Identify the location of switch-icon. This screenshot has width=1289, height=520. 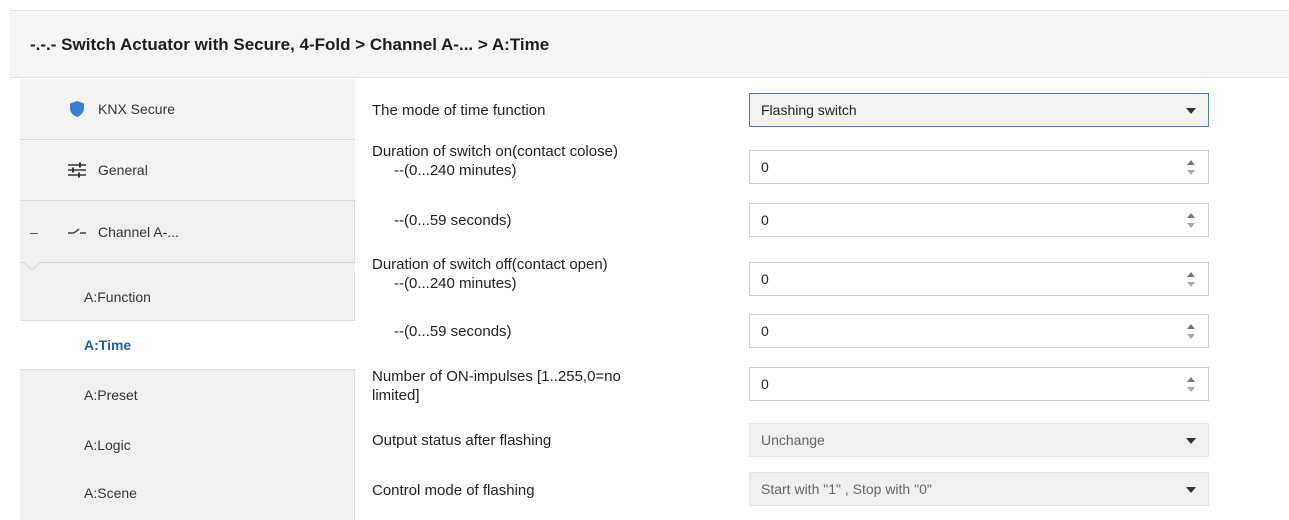
(77, 232).